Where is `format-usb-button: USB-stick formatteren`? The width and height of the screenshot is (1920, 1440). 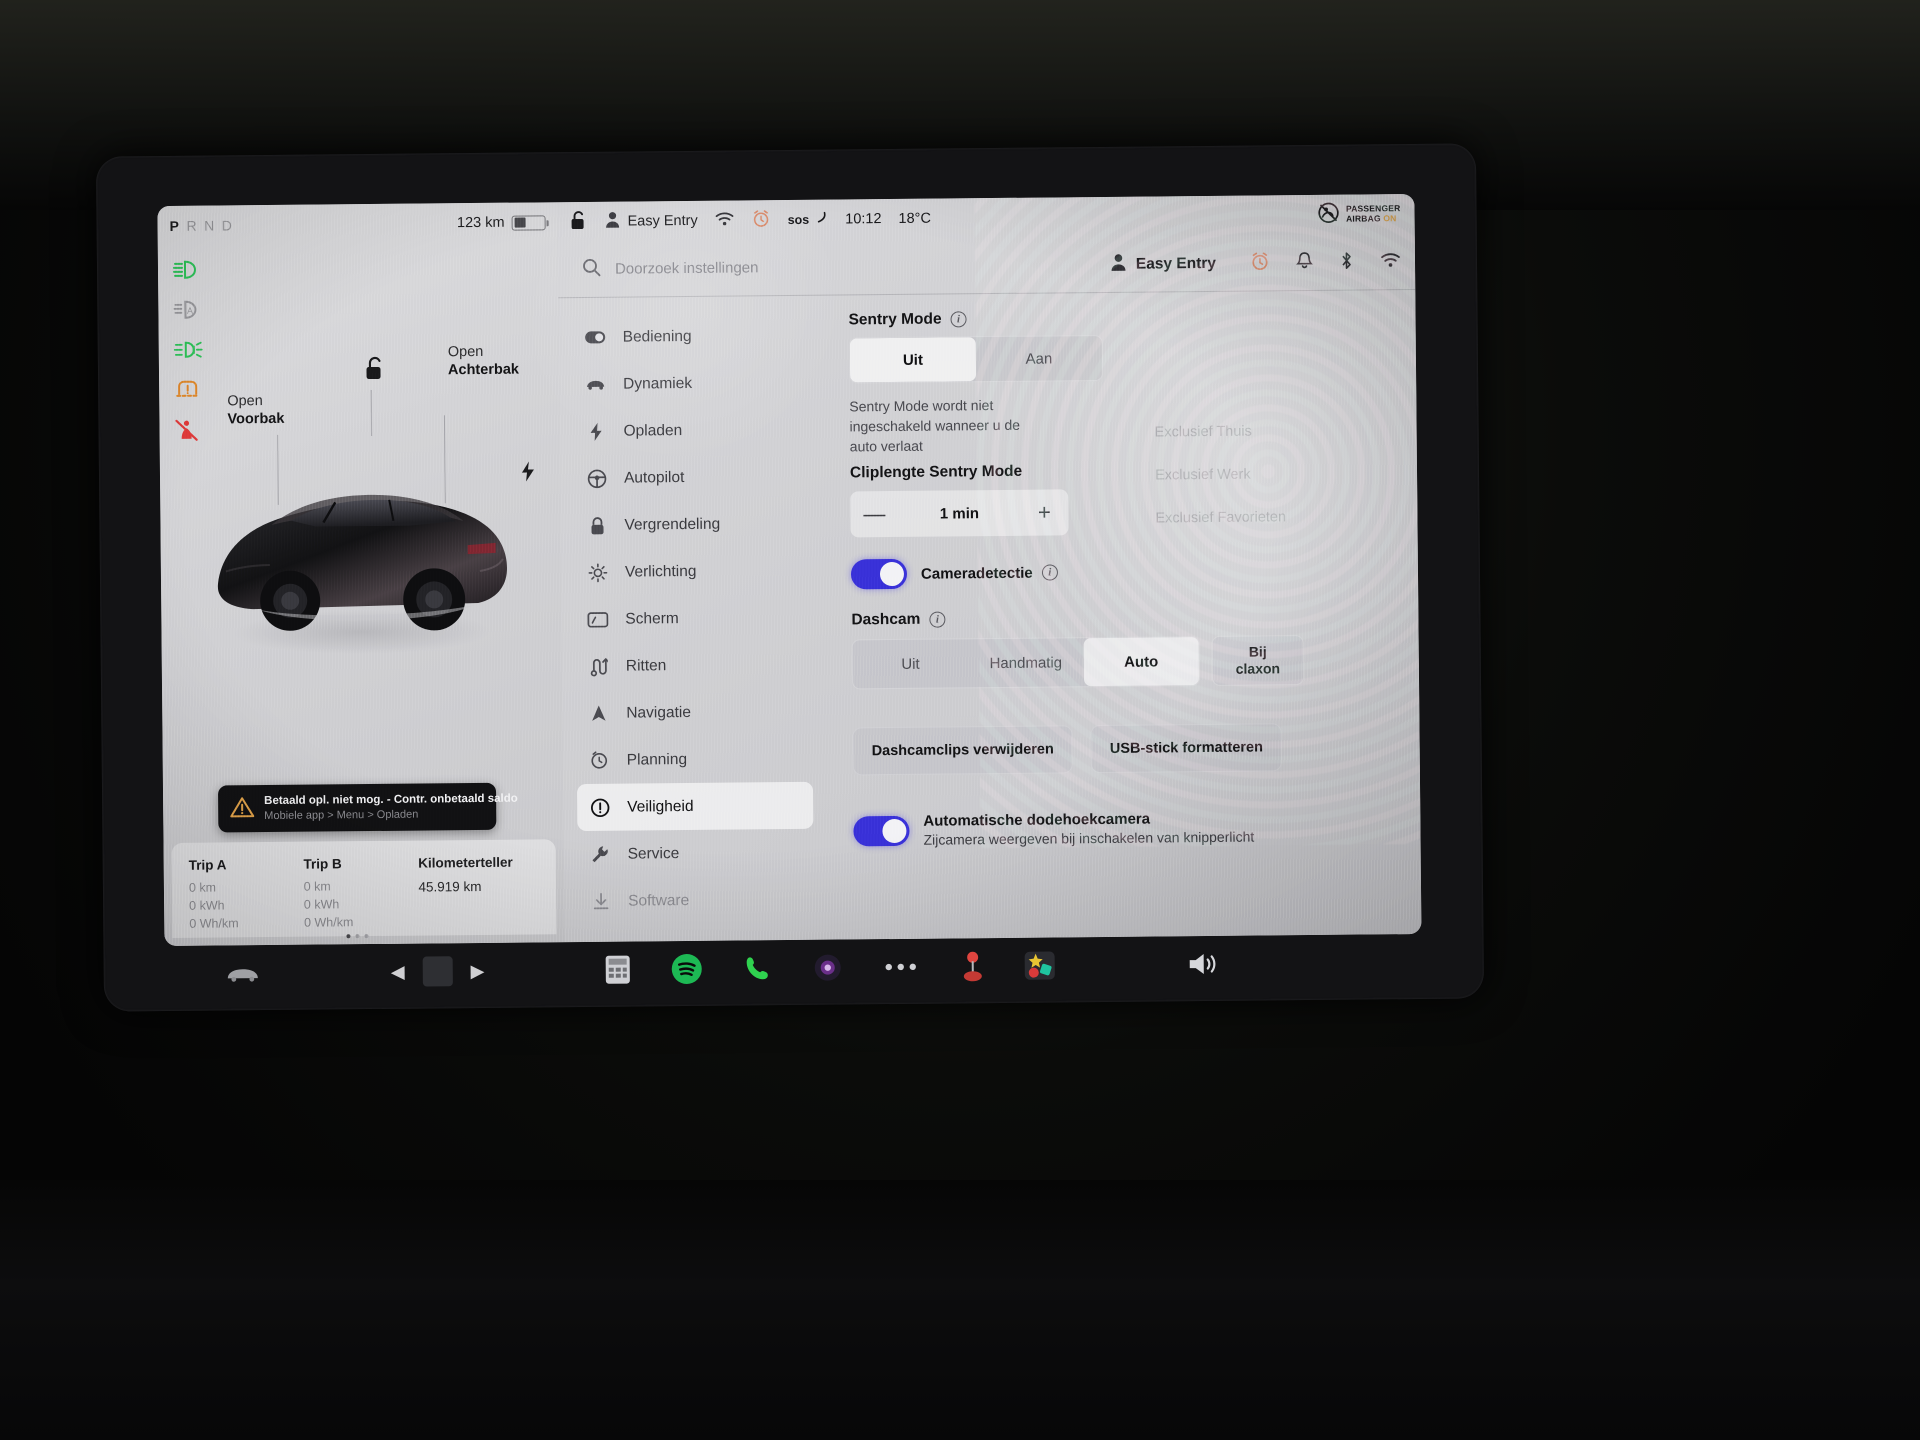
format-usb-button: USB-stick formatteren is located at coordinates (1186, 748).